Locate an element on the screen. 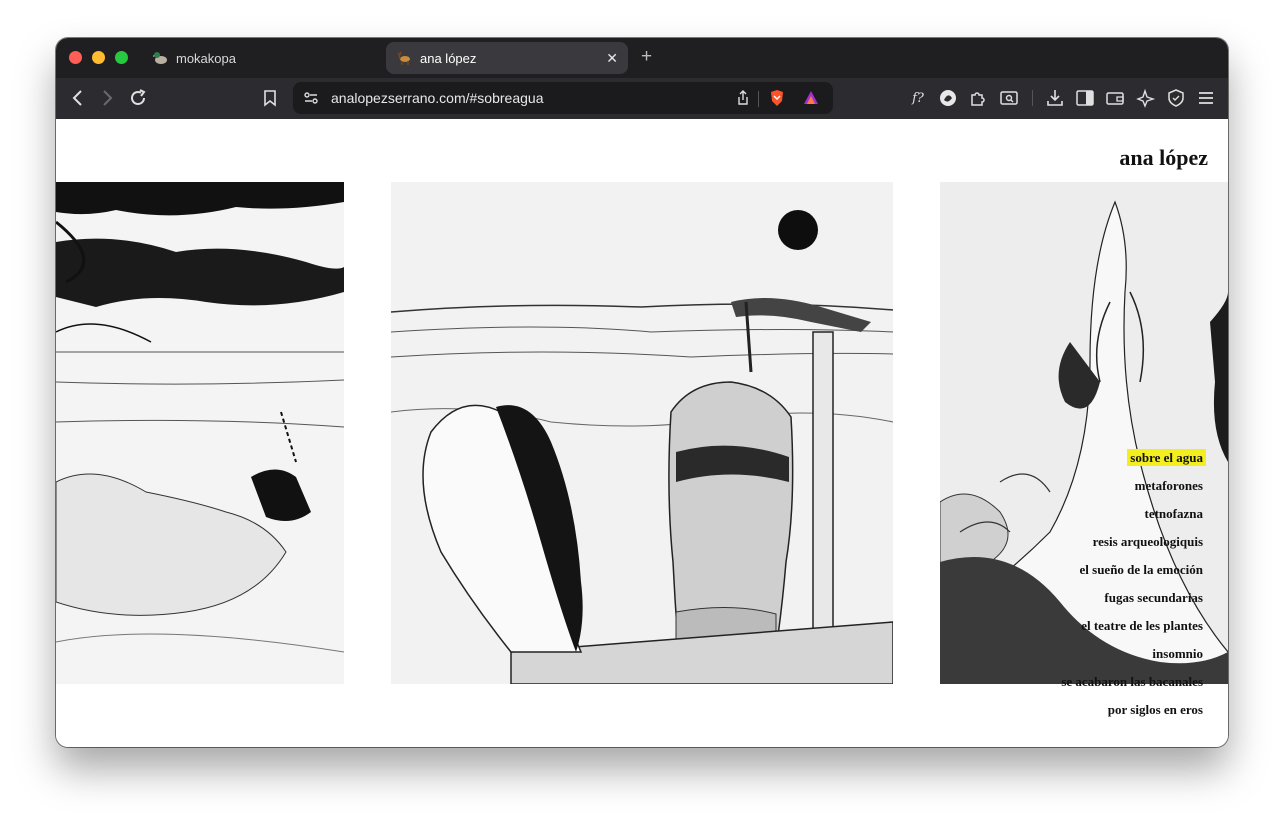  vpn-shield-icon is located at coordinates (1176, 98).